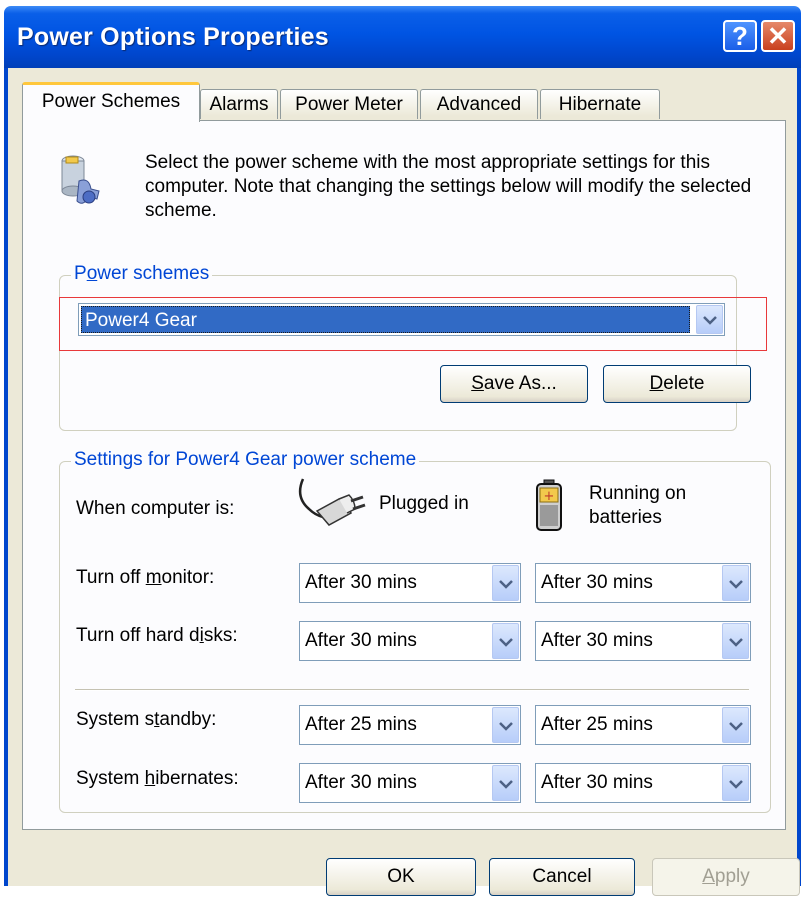 The height and width of the screenshot is (911, 801). Describe the element at coordinates (142, 274) in the screenshot. I see `power-schemes-group-label: Power schemes` at that location.